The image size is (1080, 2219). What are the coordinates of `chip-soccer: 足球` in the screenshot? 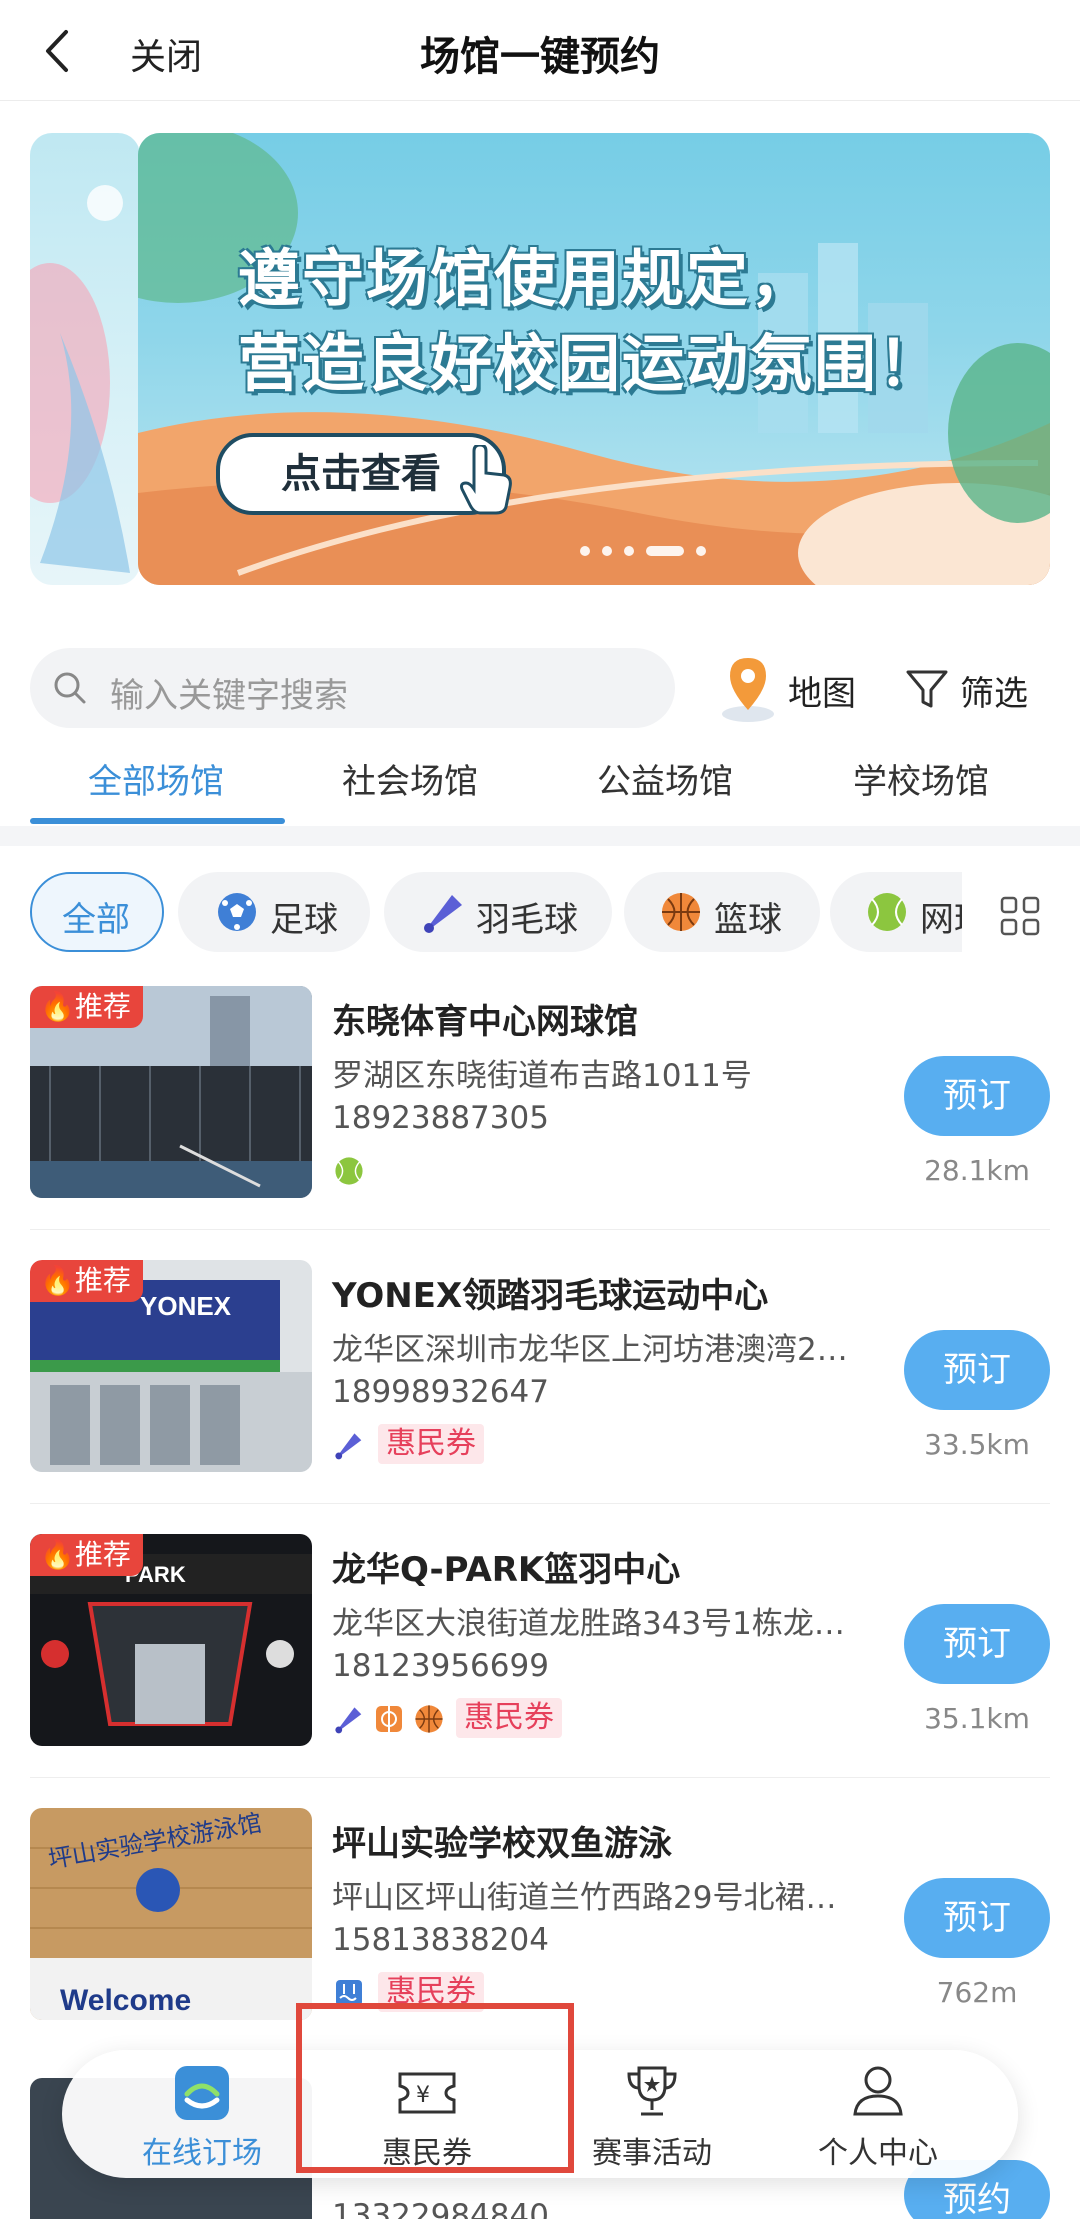 It's located at (274, 912).